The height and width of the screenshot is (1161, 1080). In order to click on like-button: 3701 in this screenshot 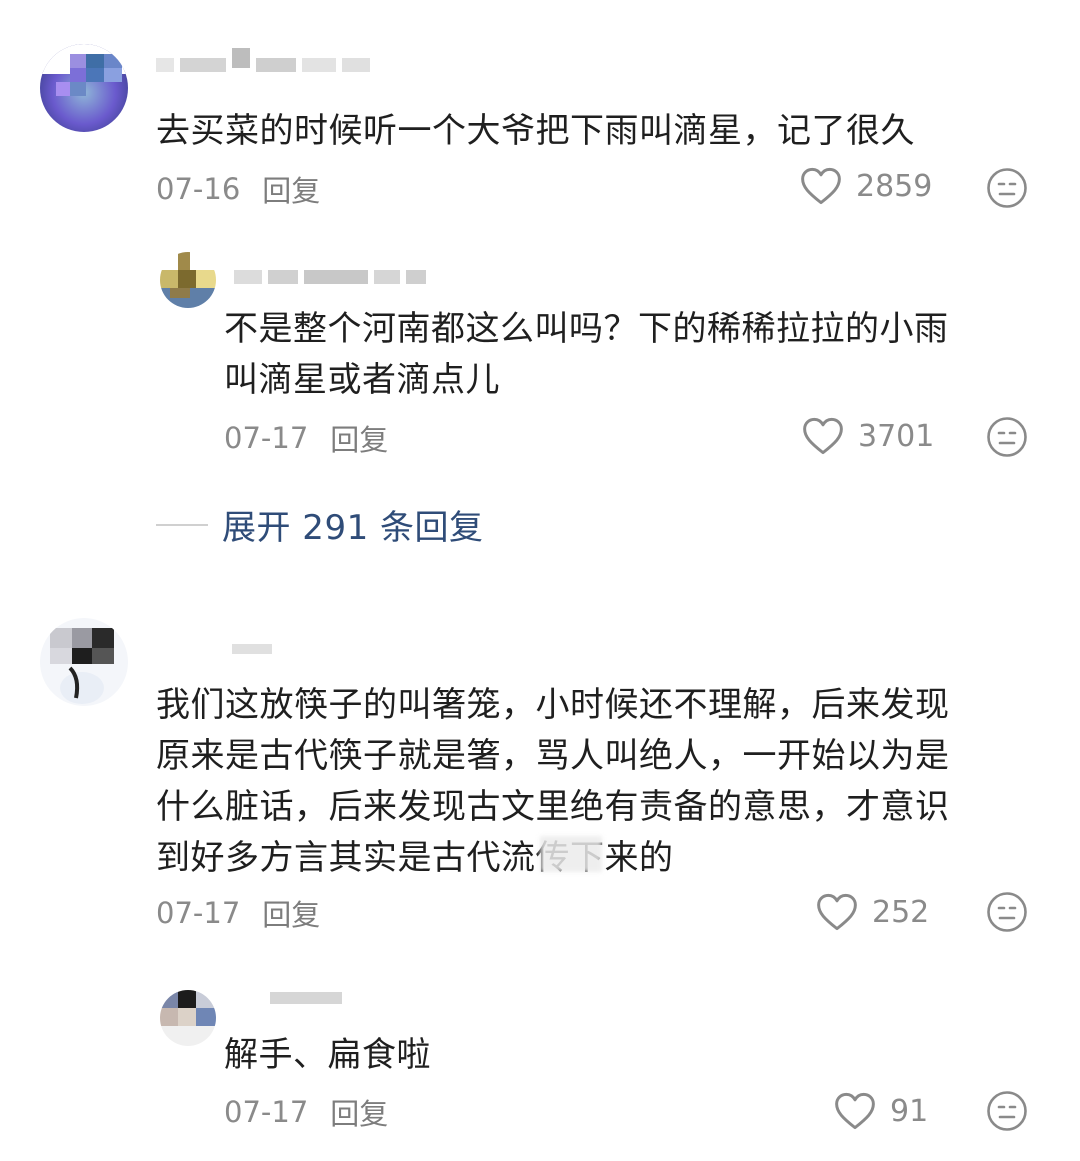, I will do `click(868, 436)`.